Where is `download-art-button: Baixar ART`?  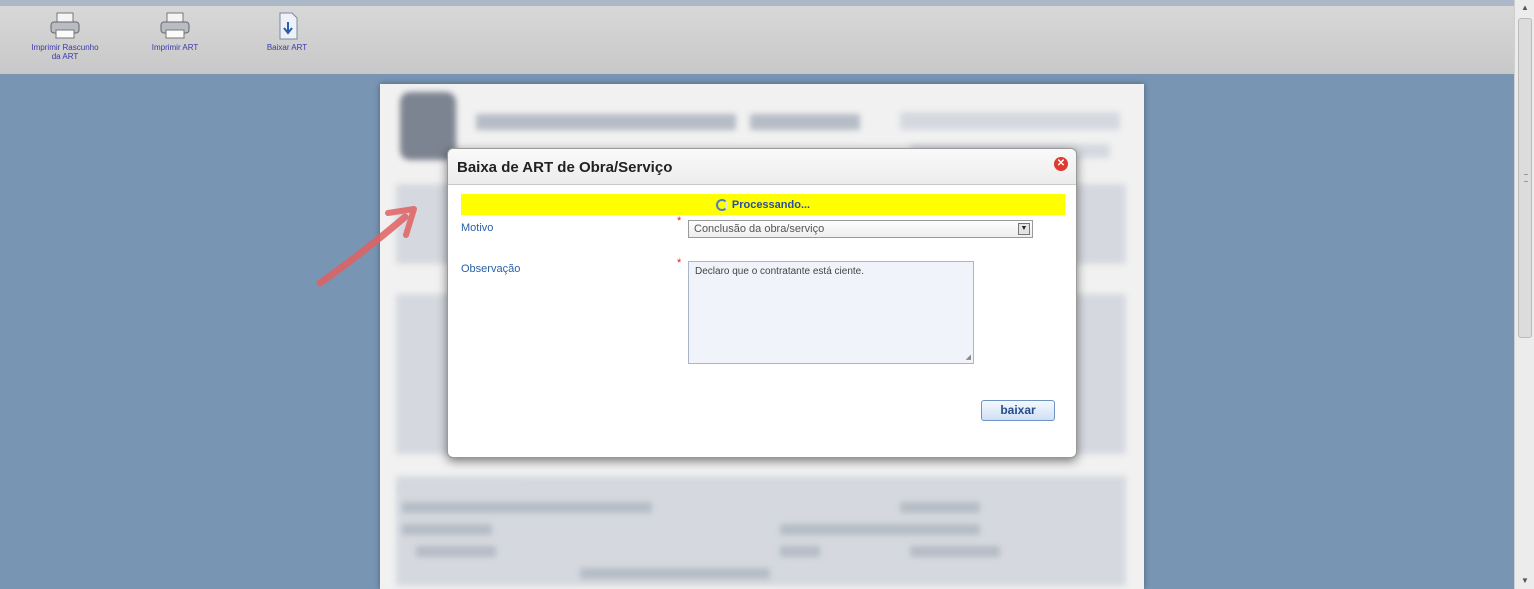 download-art-button: Baixar ART is located at coordinates (287, 32).